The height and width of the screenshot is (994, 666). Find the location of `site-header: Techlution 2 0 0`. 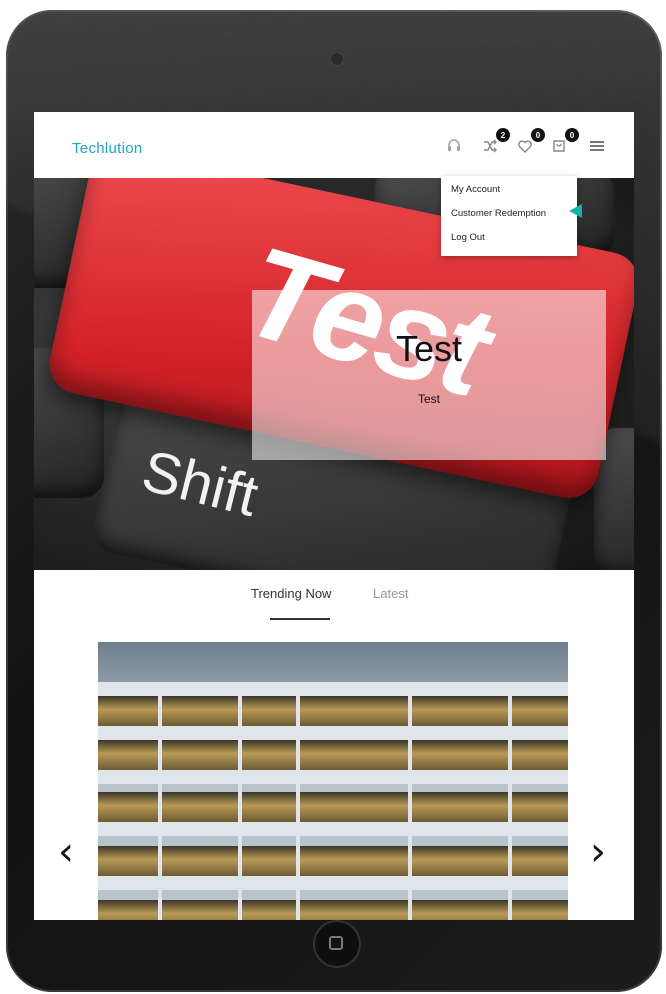

site-header: Techlution 2 0 0 is located at coordinates (334, 145).